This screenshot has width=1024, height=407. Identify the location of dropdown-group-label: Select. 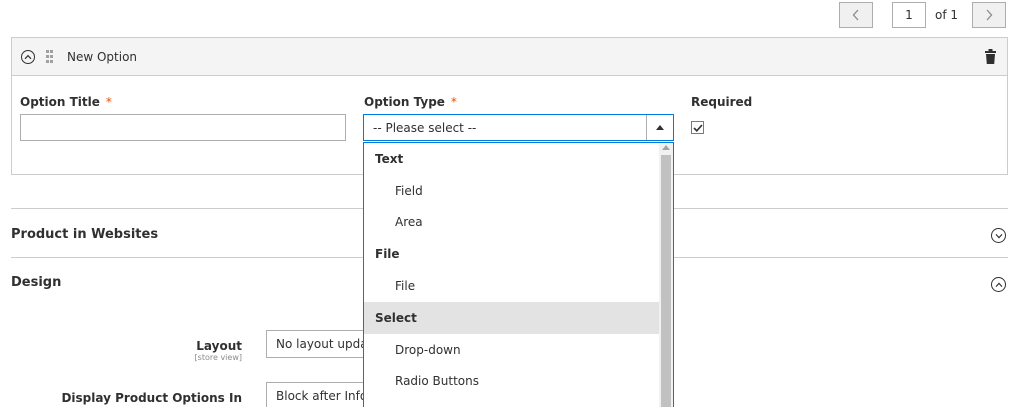
(512, 317).